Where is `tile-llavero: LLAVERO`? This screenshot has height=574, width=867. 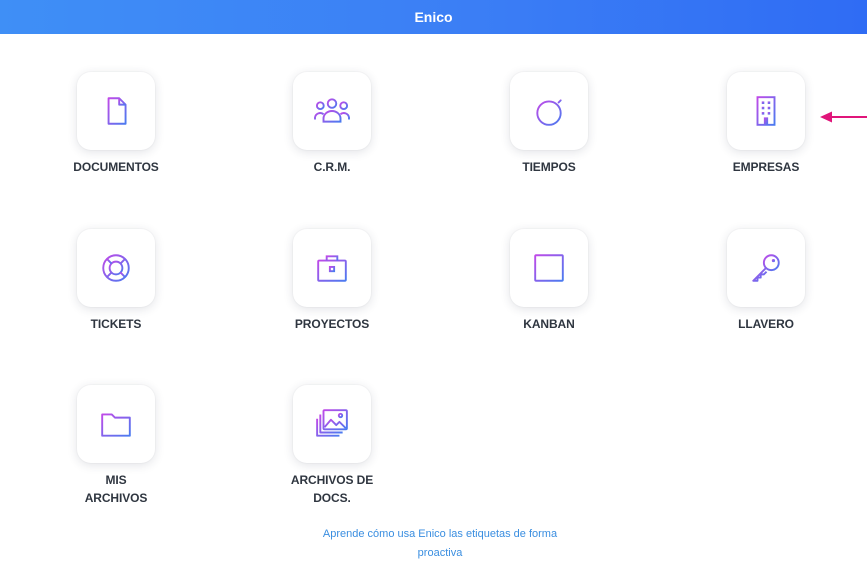 tile-llavero: LLAVERO is located at coordinates (766, 281).